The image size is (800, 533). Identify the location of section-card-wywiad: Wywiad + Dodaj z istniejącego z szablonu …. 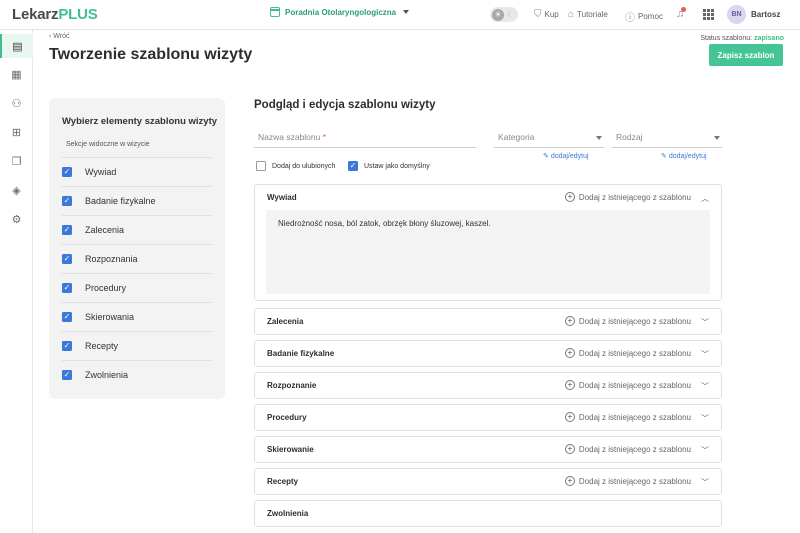
(488, 242).